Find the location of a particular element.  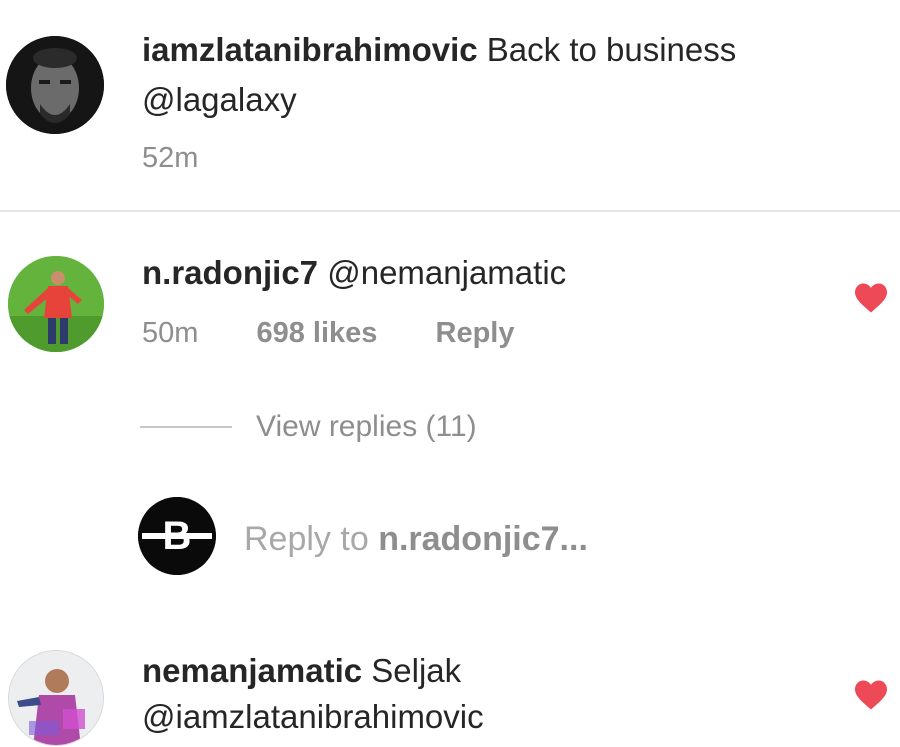

comment-mention: @iamzlatanibrahimovic is located at coordinates (313, 716).